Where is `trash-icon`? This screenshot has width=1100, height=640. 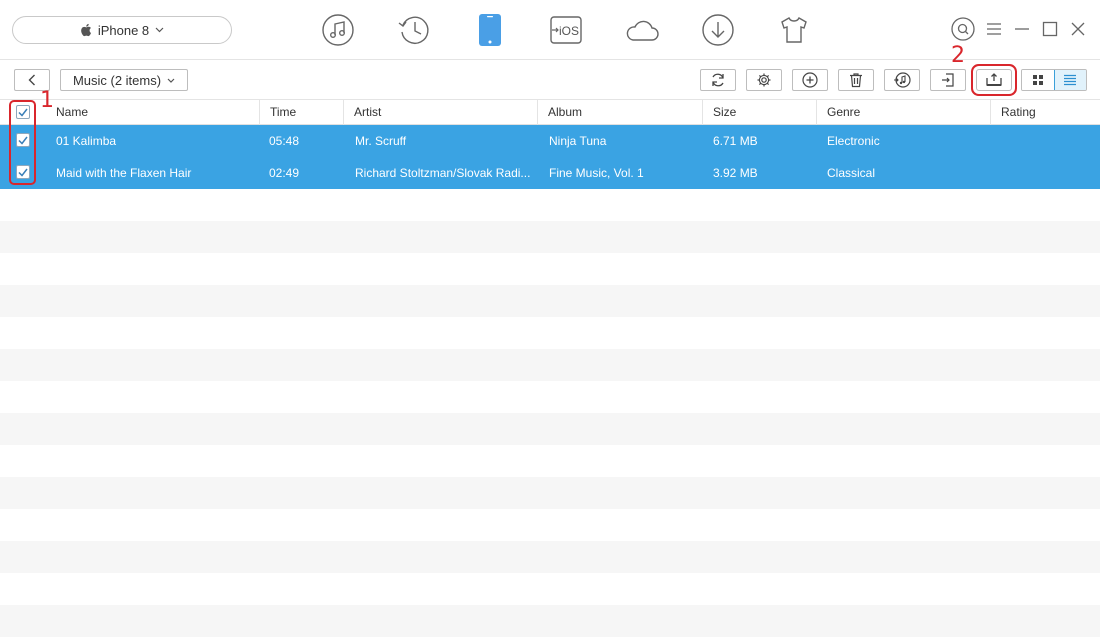
trash-icon is located at coordinates (856, 80).